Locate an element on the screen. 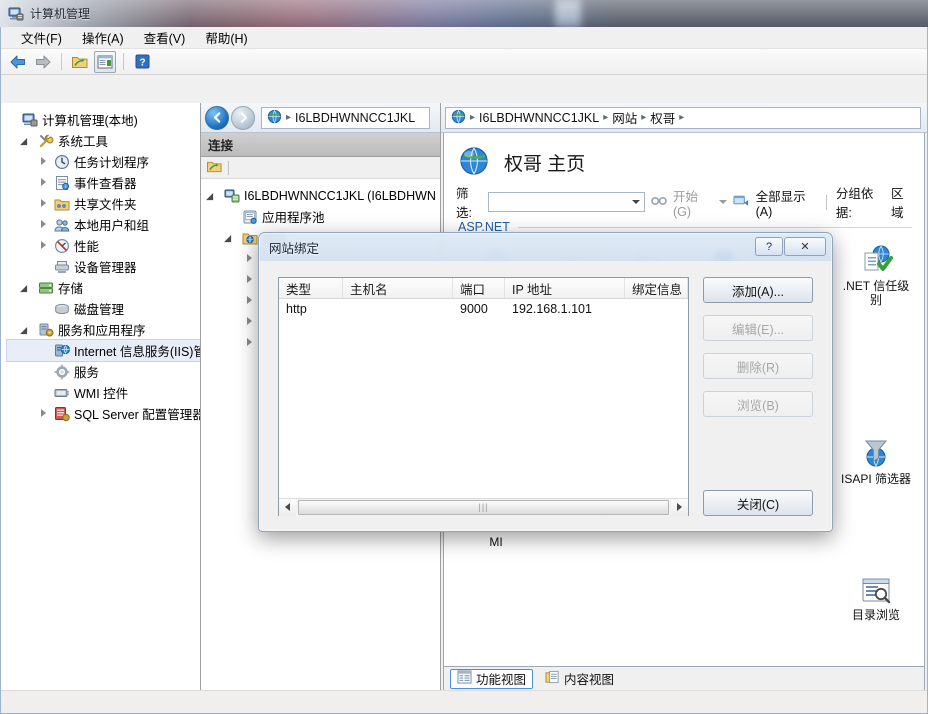 This screenshot has width=928, height=714. device-manager-icon is located at coordinates (62, 267).